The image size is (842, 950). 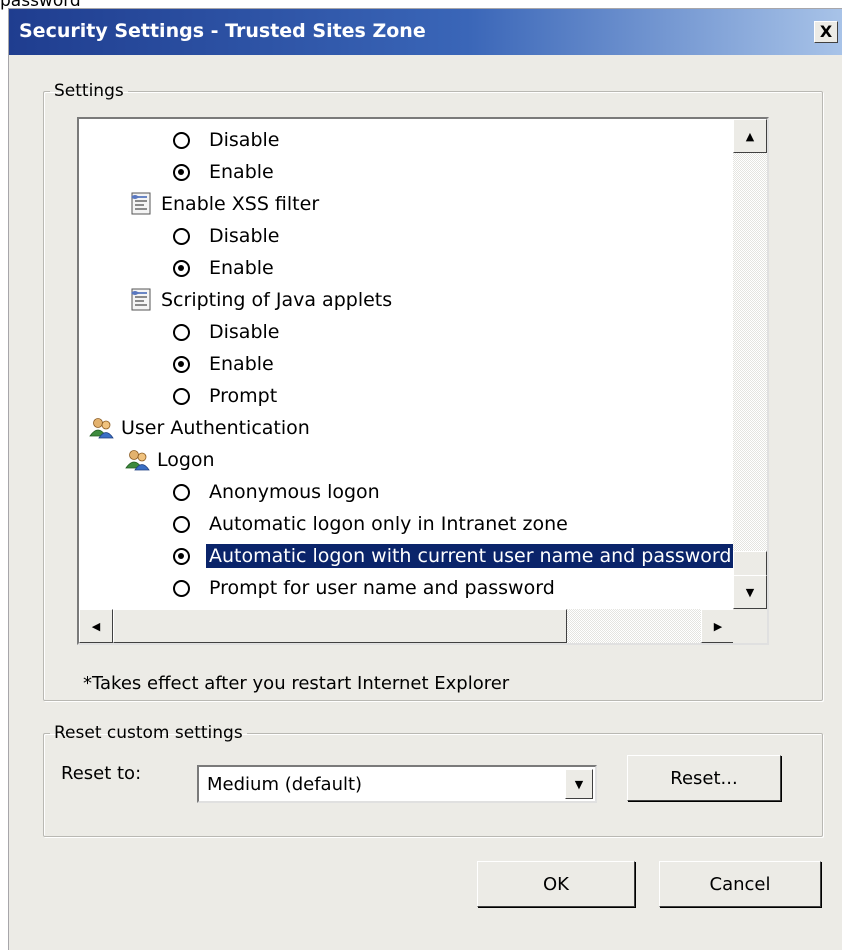 I want to click on vertical-scroll-thumb, so click(x=750, y=564).